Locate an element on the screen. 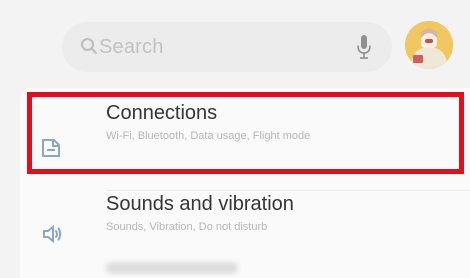 The image size is (470, 278). search-bar: Search is located at coordinates (227, 47).